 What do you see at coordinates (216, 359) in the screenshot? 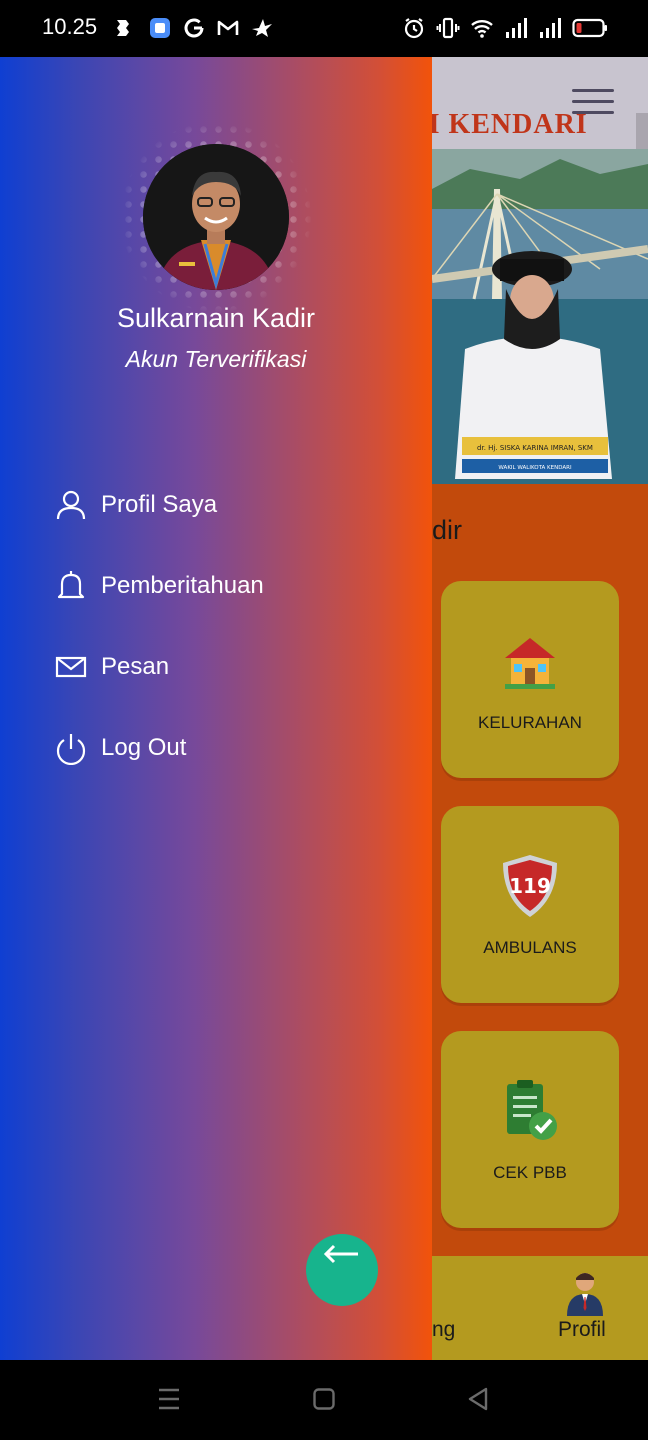
I see `verified-status: Akun Terverifikasi` at bounding box center [216, 359].